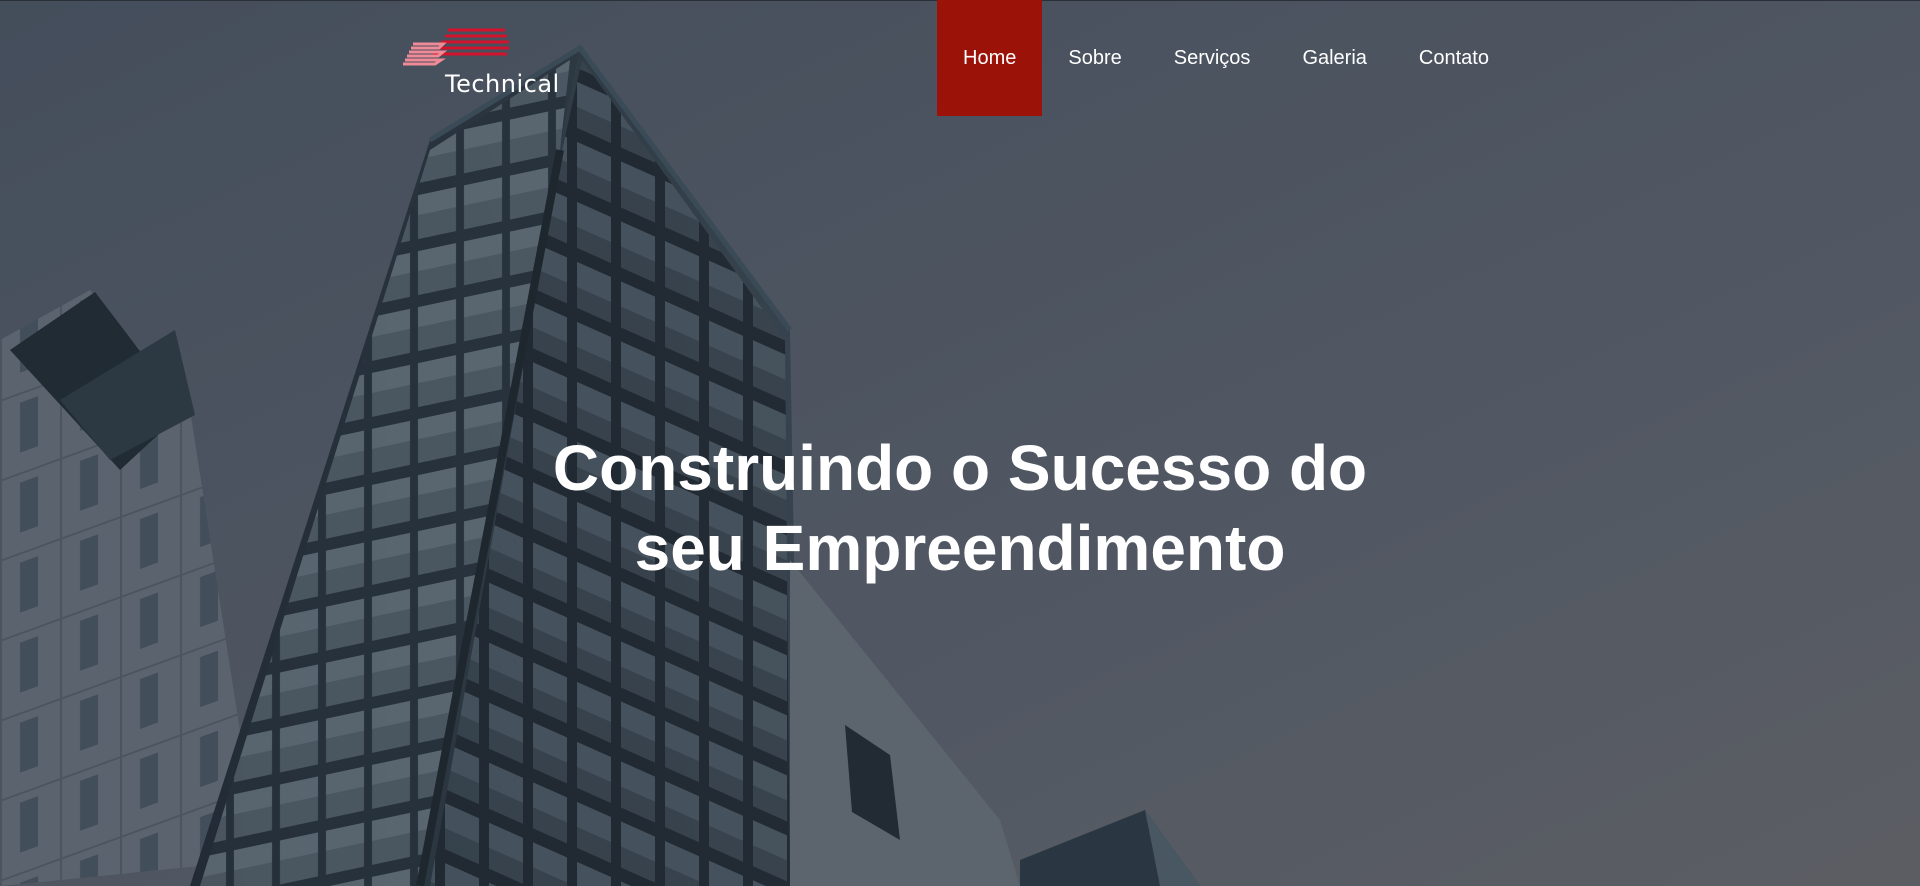  Describe the element at coordinates (1454, 58) in the screenshot. I see `nav-item-contato: Contato` at that location.